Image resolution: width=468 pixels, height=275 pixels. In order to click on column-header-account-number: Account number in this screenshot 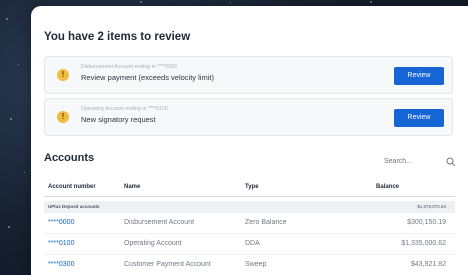, I will do `click(72, 187)`.